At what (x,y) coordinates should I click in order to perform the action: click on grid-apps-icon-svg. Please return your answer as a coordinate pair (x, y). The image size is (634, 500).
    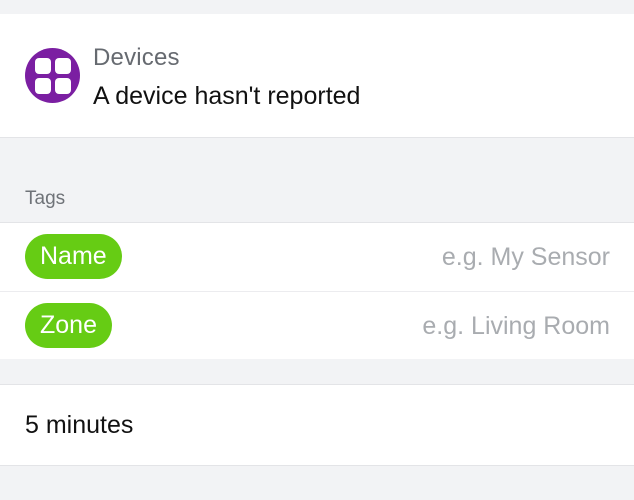
    Looking at the image, I should click on (52, 75).